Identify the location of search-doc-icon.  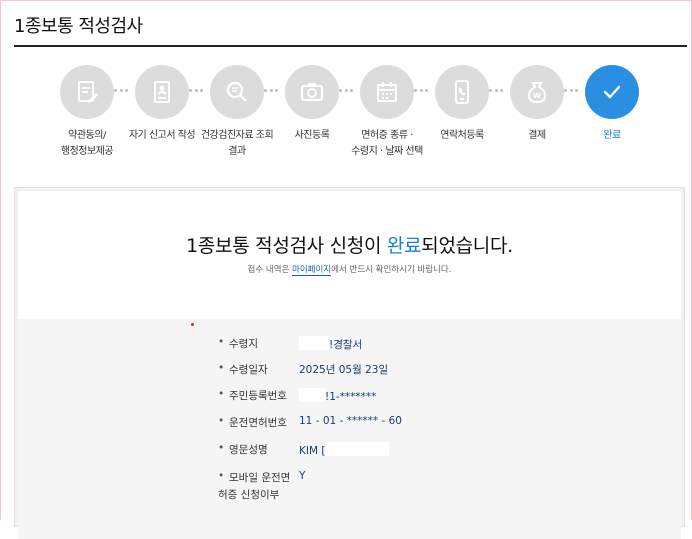
(237, 92).